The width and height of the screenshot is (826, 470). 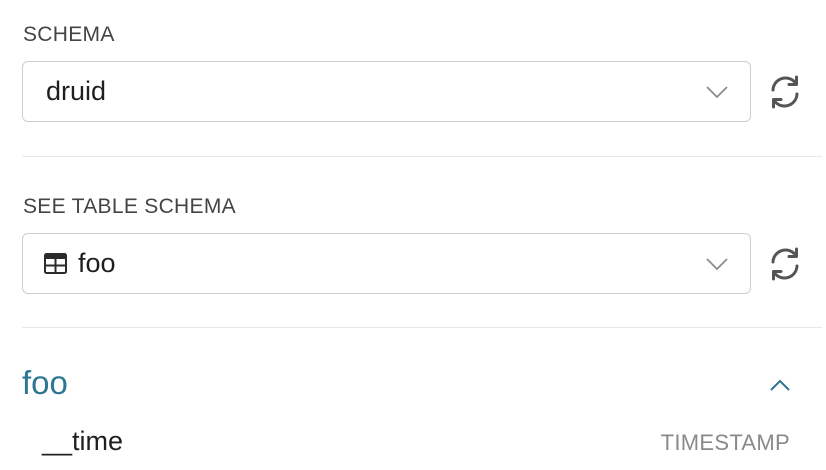 What do you see at coordinates (45, 383) in the screenshot?
I see `table-title: foo` at bounding box center [45, 383].